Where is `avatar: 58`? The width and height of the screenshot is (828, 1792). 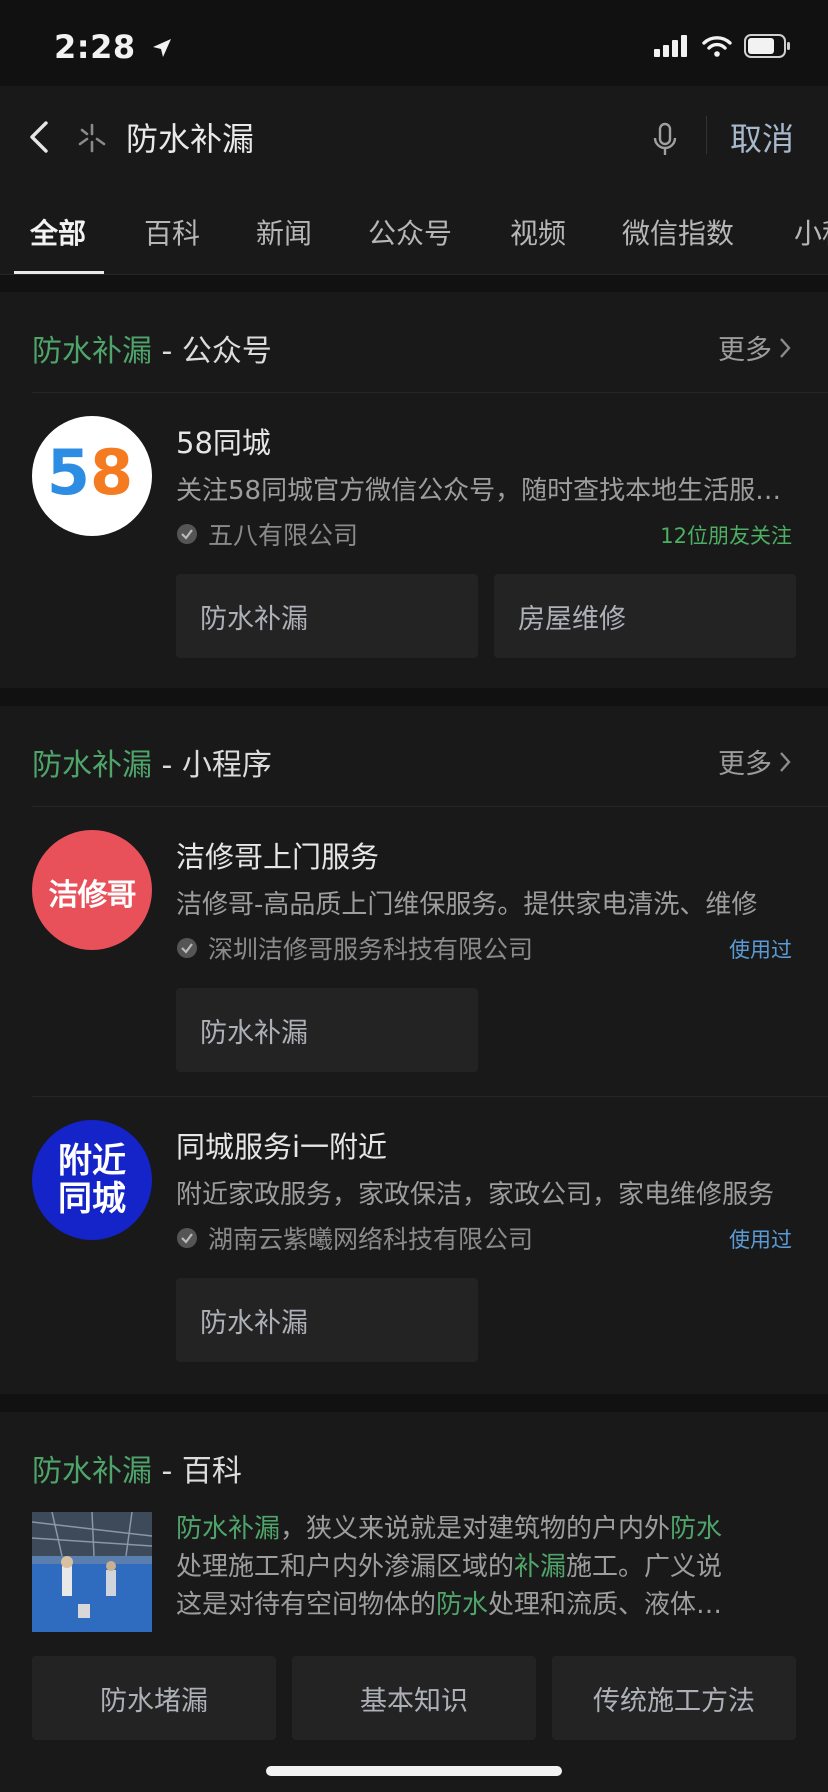 avatar: 58 is located at coordinates (92, 476).